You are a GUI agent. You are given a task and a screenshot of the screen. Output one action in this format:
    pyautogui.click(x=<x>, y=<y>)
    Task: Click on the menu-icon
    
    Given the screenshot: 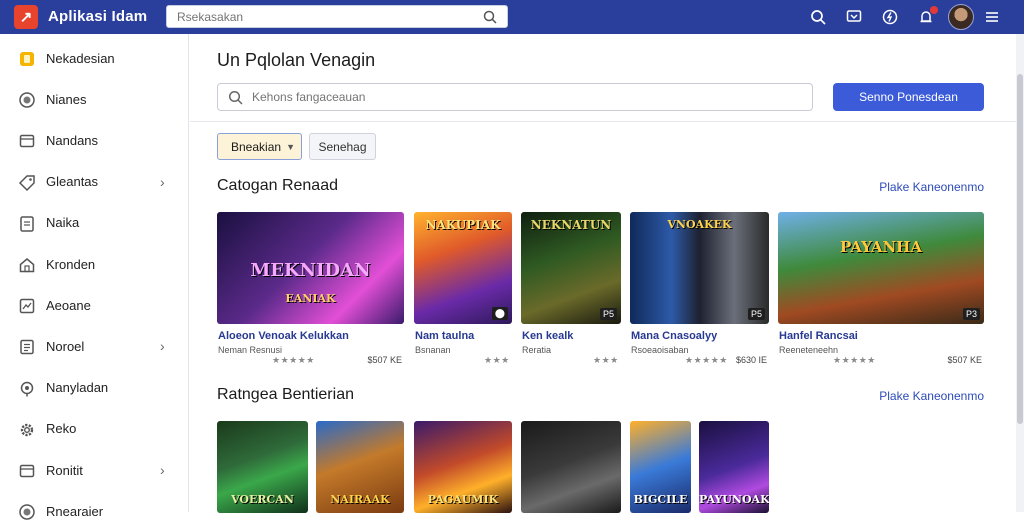 What is the action you would take?
    pyautogui.click(x=992, y=17)
    